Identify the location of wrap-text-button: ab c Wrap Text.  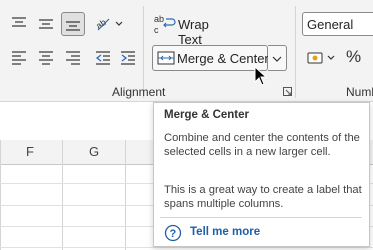
(192, 29).